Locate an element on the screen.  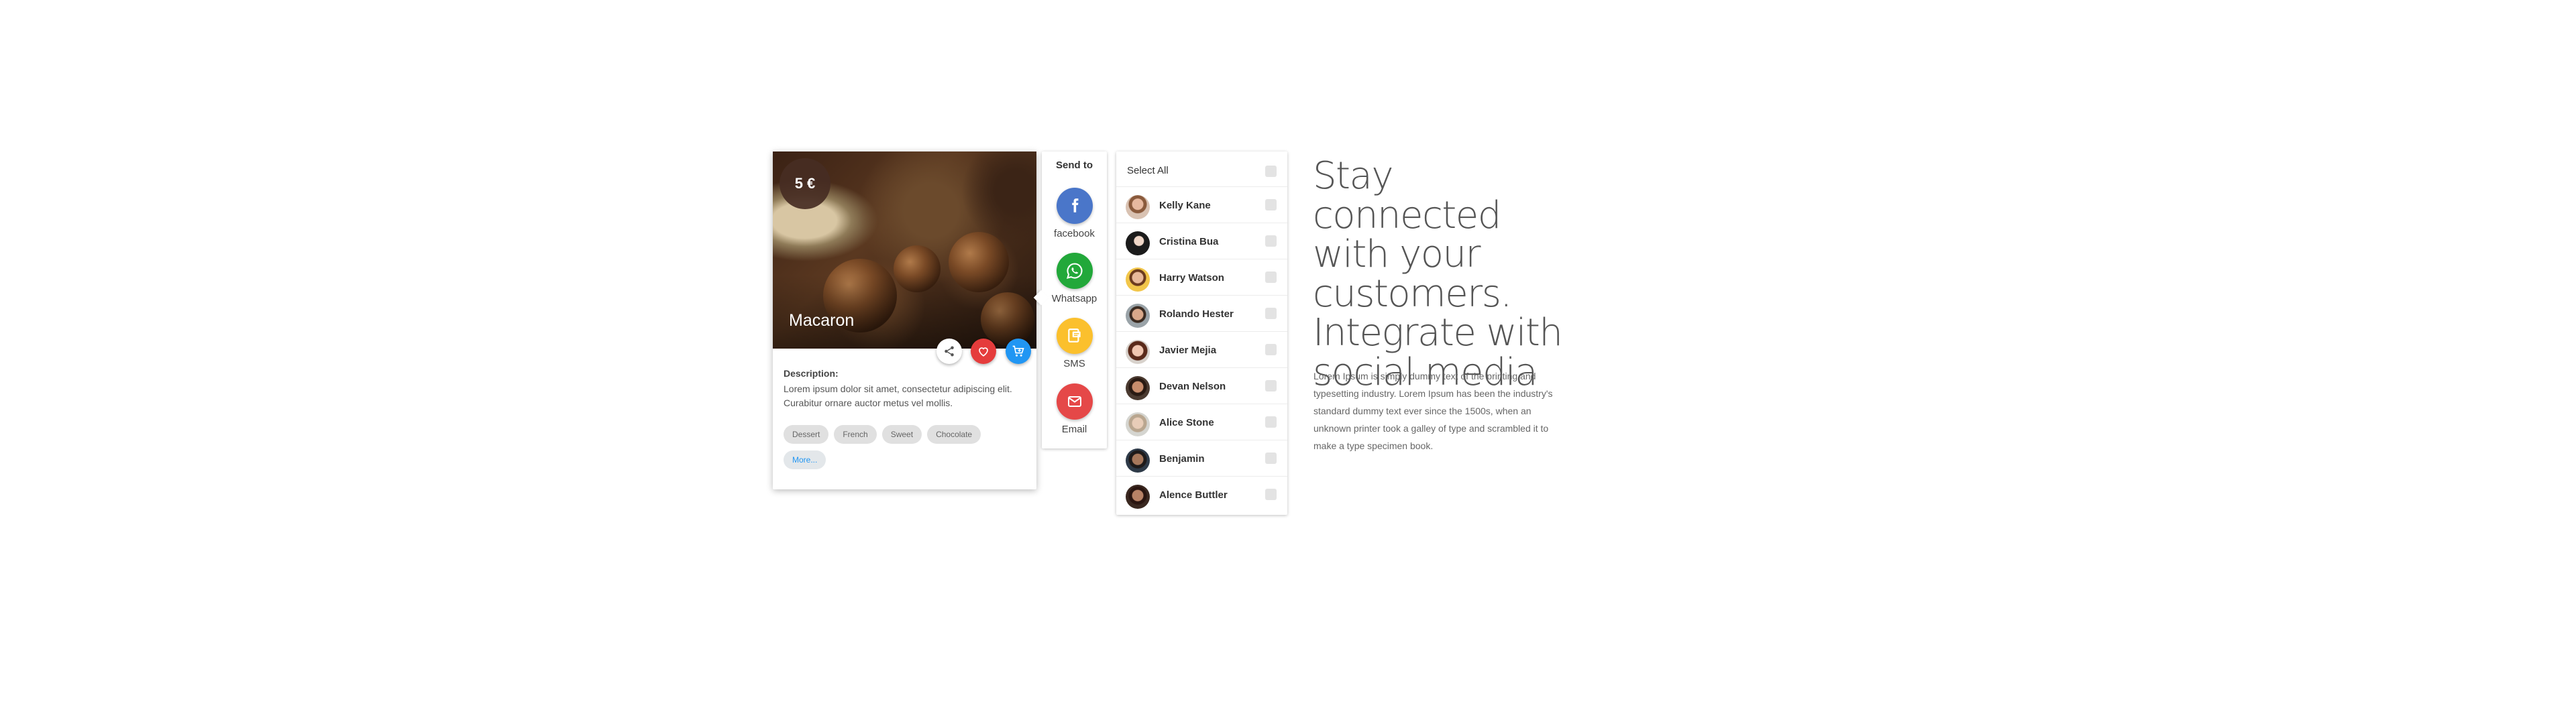
contact-name: Alice Stone is located at coordinates (1186, 422).